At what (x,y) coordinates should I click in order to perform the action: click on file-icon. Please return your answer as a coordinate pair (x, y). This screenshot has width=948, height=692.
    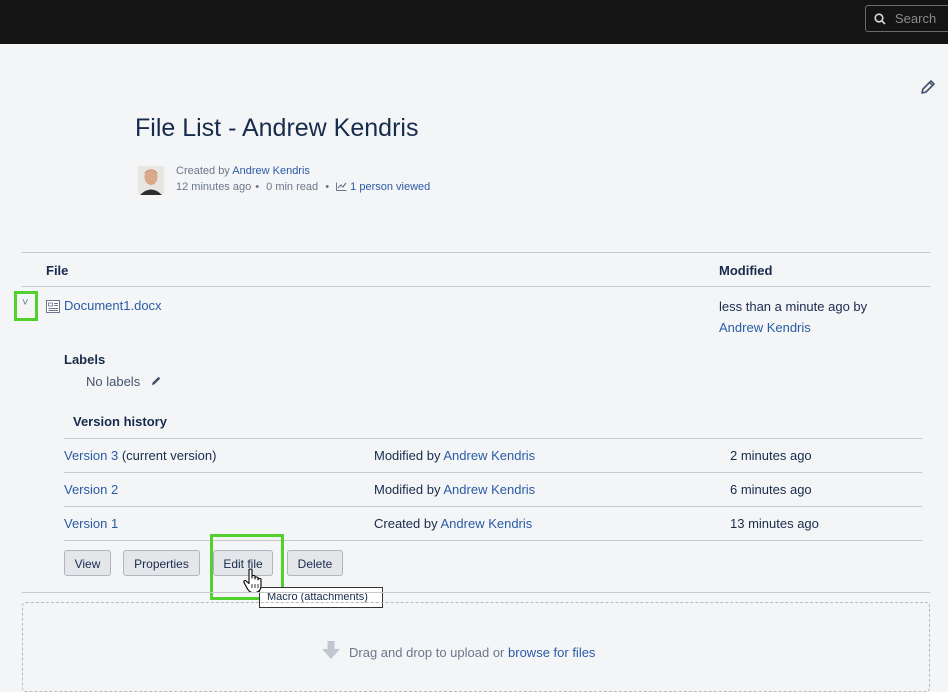
    Looking at the image, I should click on (53, 306).